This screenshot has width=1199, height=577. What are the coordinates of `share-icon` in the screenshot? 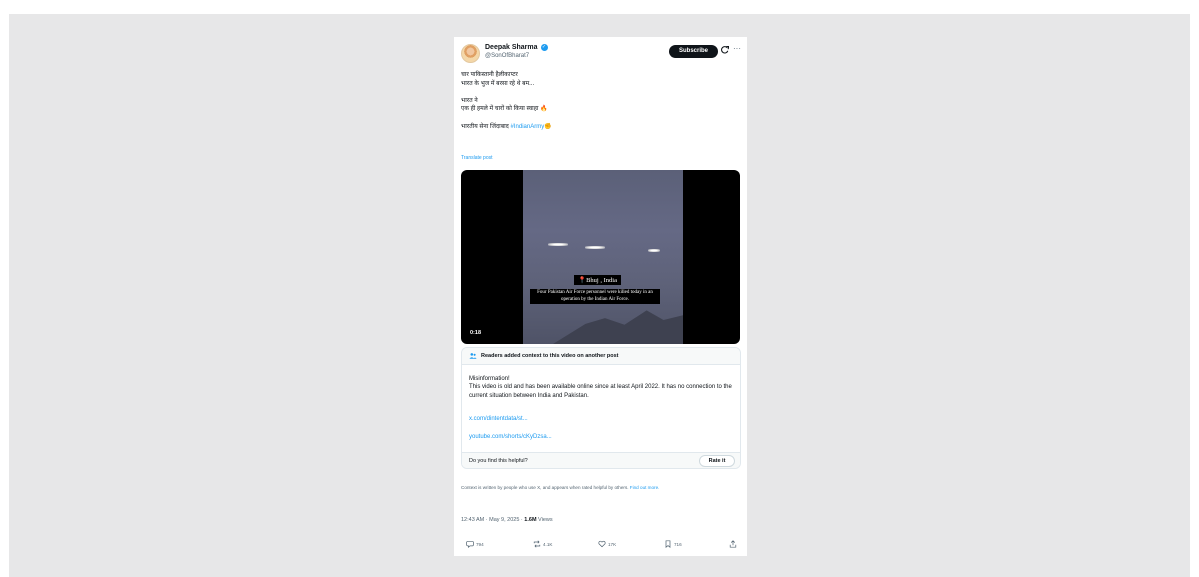 It's located at (733, 544).